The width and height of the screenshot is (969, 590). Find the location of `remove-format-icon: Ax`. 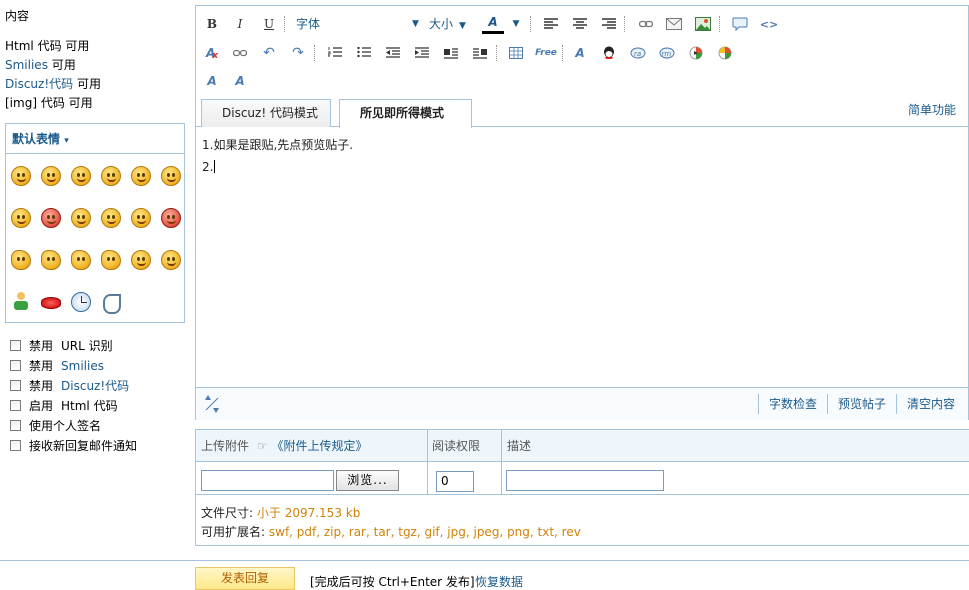

remove-format-icon: Ax is located at coordinates (212, 53).